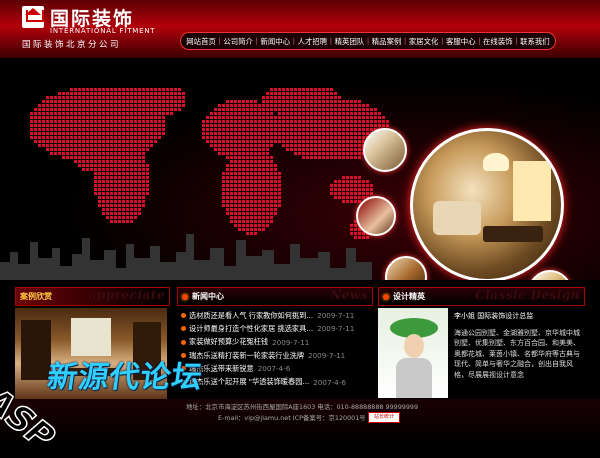 Image resolution: width=600 pixels, height=458 pixels. Describe the element at coordinates (384, 417) in the screenshot. I see `stats-badge: 站长统计` at that location.